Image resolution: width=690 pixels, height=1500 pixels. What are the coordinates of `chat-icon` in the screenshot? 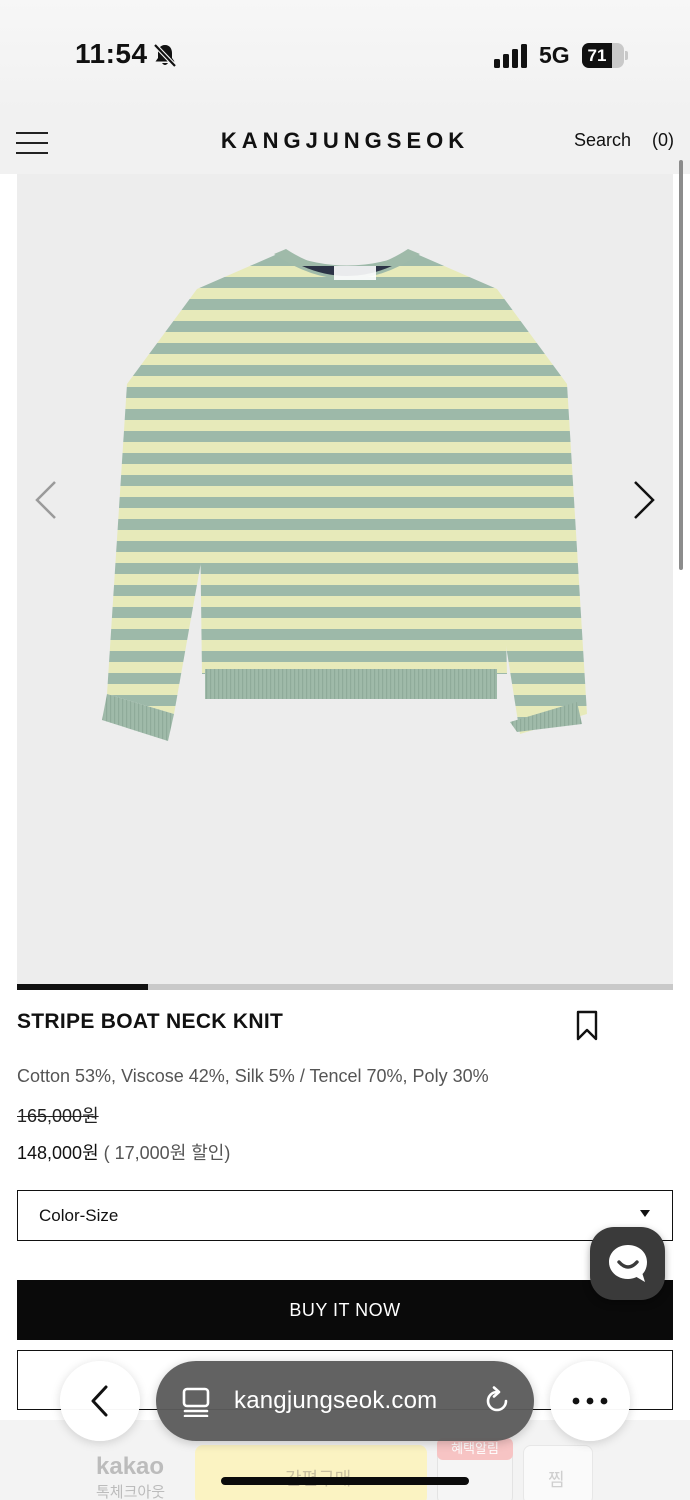 It's located at (628, 1263).